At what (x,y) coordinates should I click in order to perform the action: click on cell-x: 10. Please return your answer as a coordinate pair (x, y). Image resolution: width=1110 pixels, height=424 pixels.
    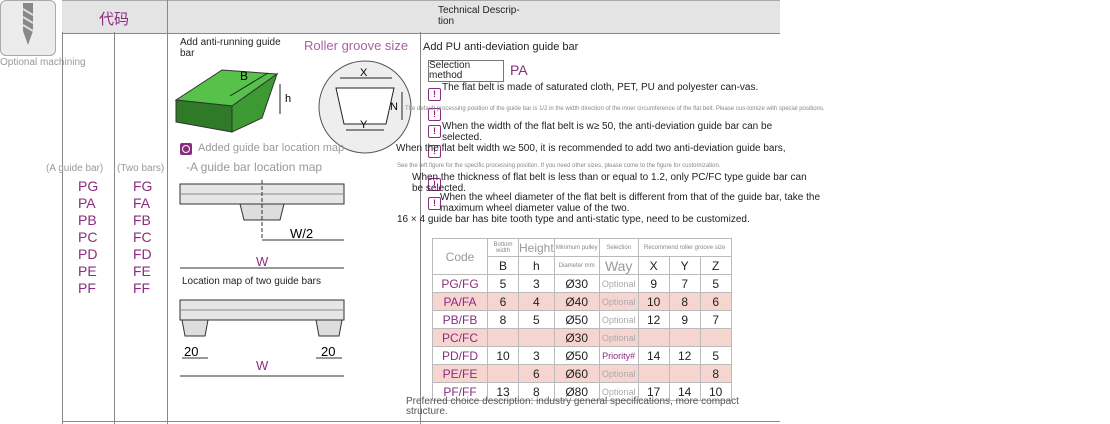
    Looking at the image, I should click on (653, 301).